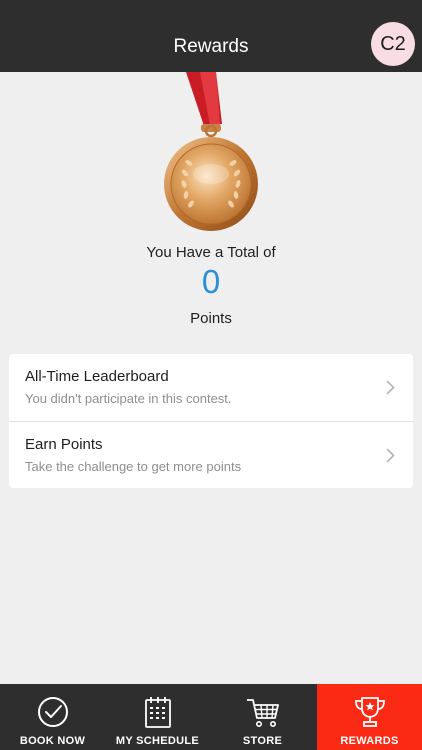 This screenshot has width=422, height=750. Describe the element at coordinates (211, 252) in the screenshot. I see `points-total-label: You Have a Total of` at that location.